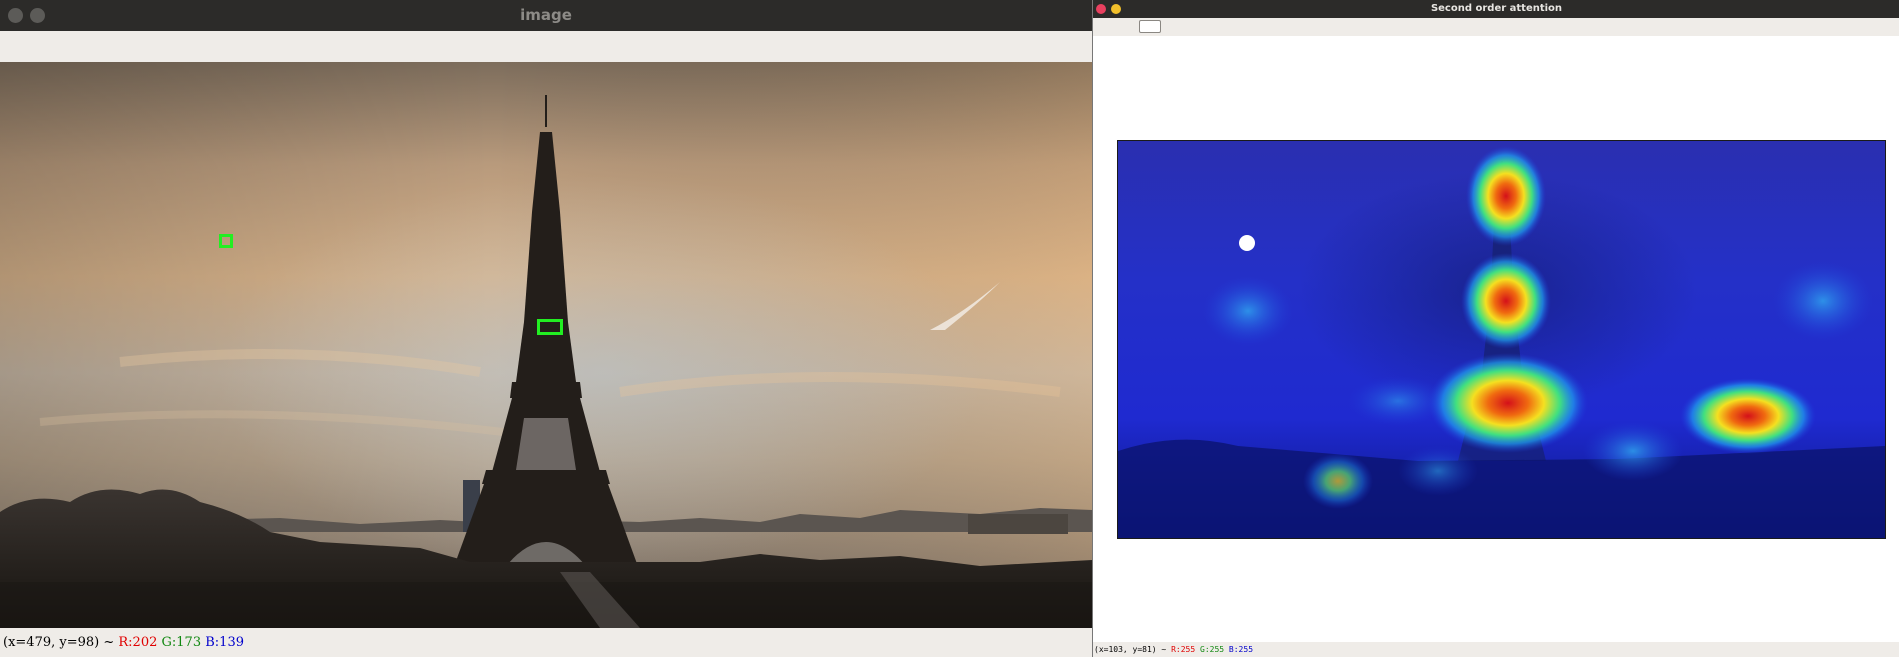 Image resolution: width=1899 pixels, height=657 pixels. What do you see at coordinates (181, 642) in the screenshot?
I see `green-value: G:173` at bounding box center [181, 642].